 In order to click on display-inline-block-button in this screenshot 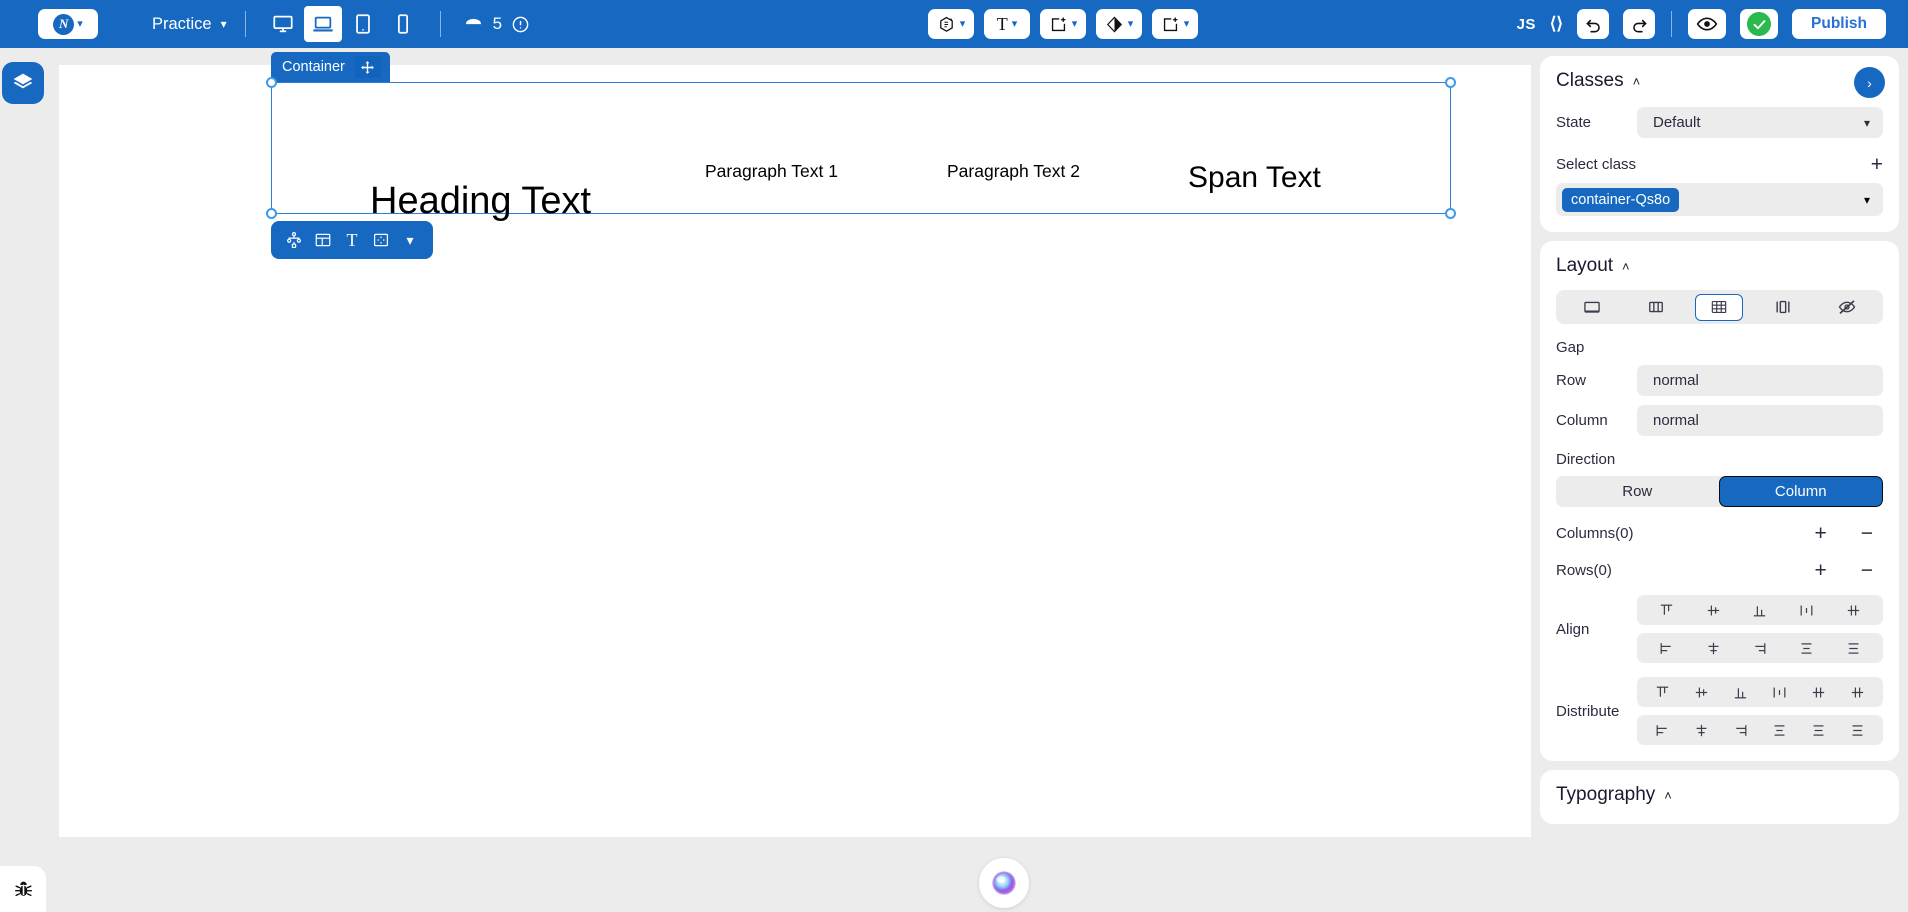, I will do `click(1783, 307)`.